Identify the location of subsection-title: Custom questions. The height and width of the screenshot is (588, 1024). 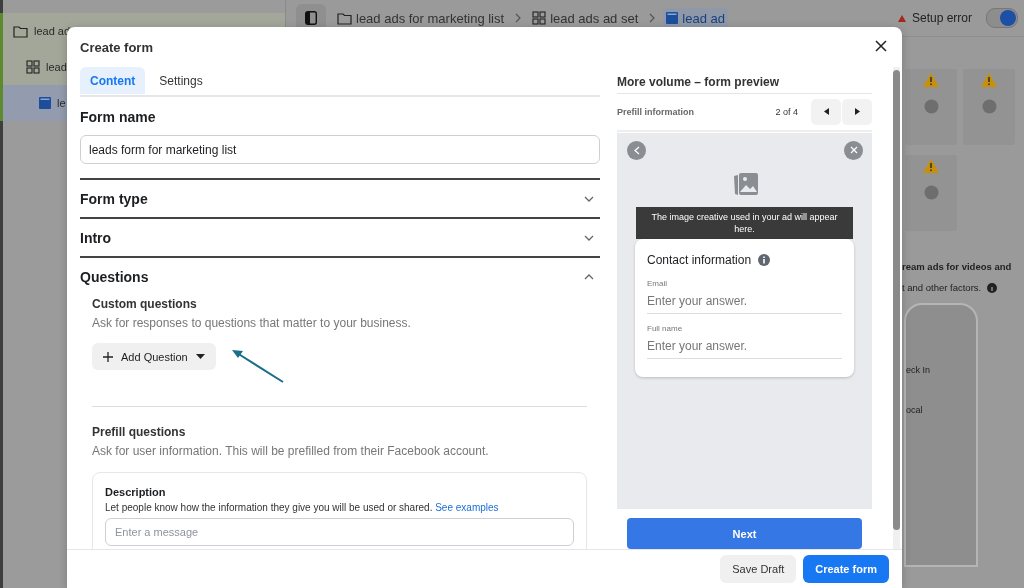
(145, 304).